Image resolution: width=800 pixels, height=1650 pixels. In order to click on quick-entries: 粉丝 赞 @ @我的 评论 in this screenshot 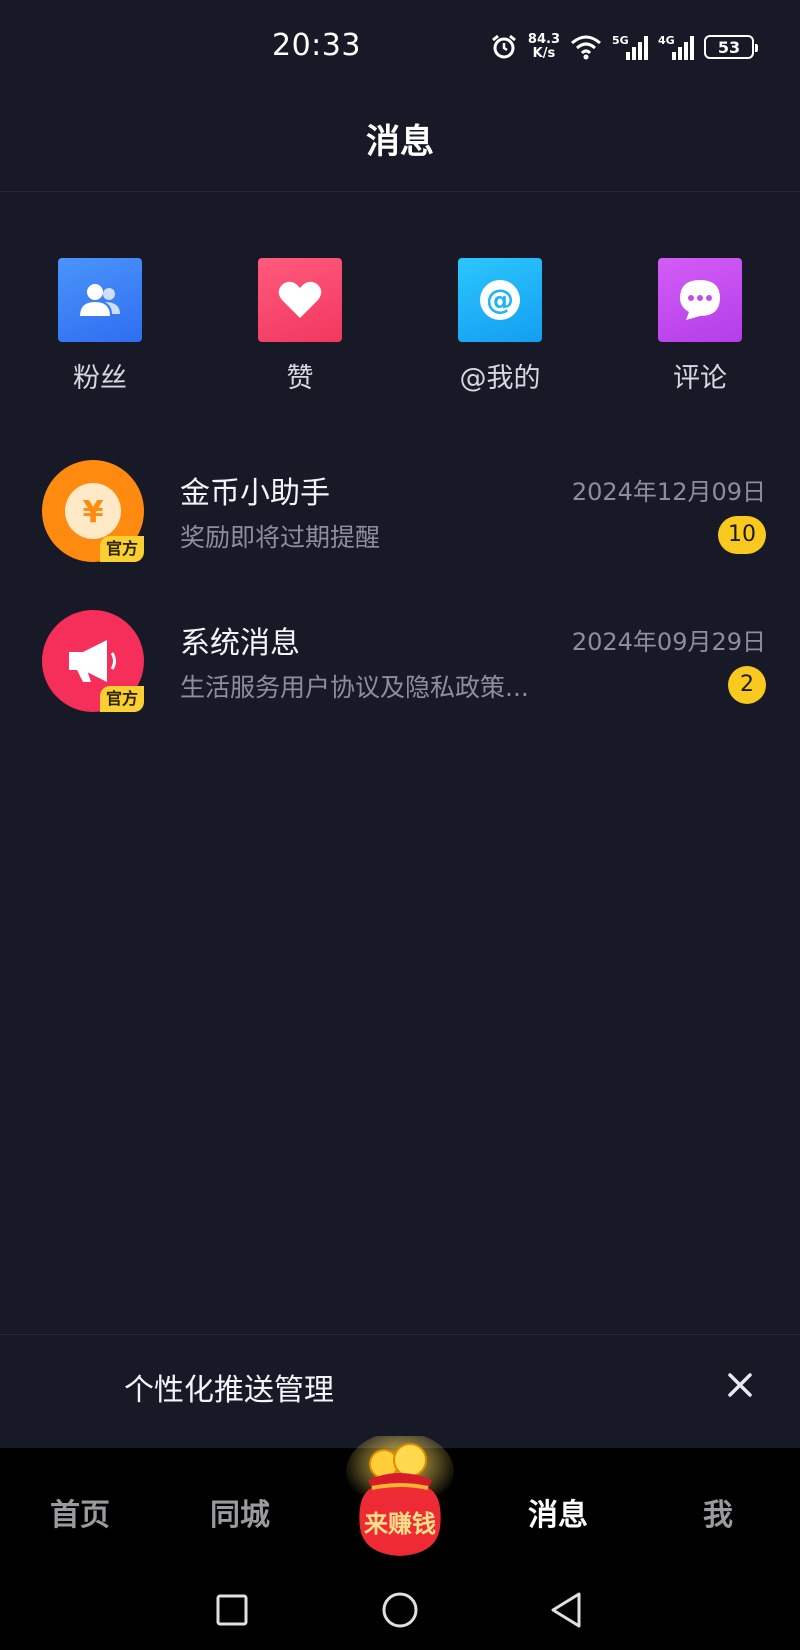, I will do `click(400, 328)`.